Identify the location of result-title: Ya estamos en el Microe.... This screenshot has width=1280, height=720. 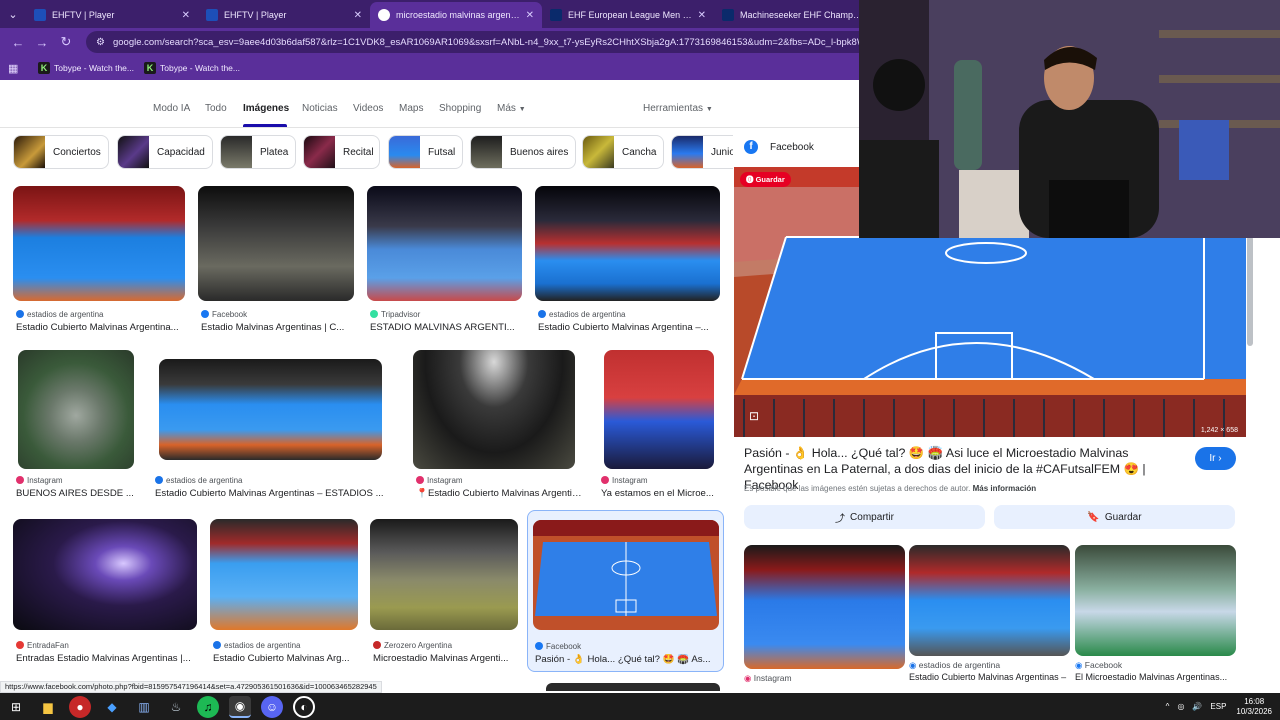
(657, 493).